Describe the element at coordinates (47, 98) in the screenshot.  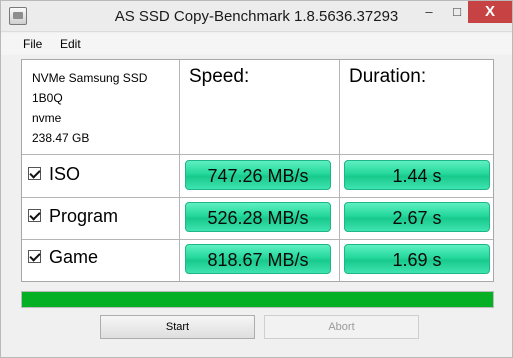
I see `drive-firmware: 1B0Q` at that location.